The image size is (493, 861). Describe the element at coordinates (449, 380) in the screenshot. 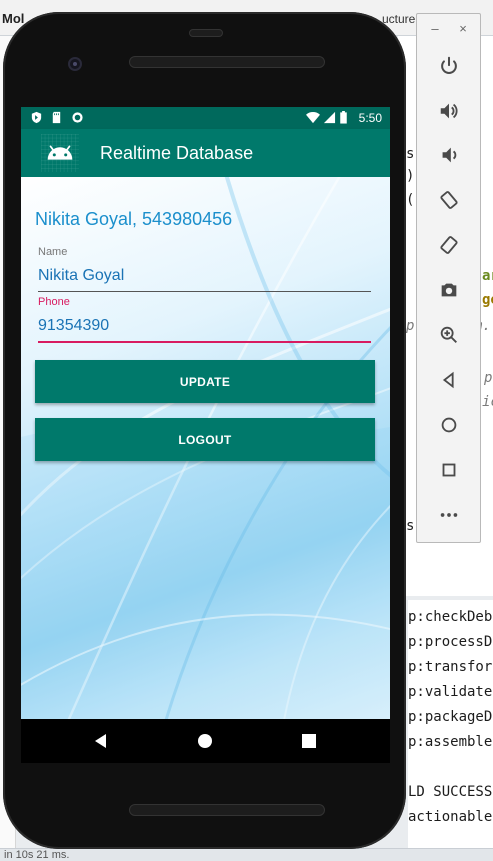

I see `back-icon` at that location.